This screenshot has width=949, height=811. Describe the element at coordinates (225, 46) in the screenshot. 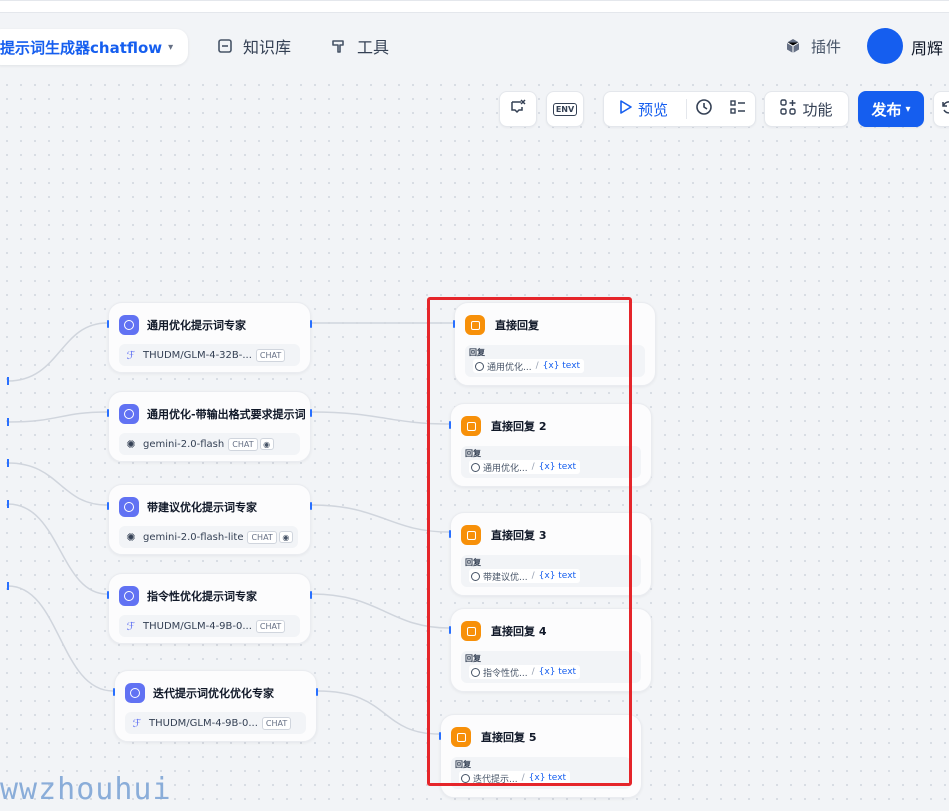

I see `book-icon` at that location.